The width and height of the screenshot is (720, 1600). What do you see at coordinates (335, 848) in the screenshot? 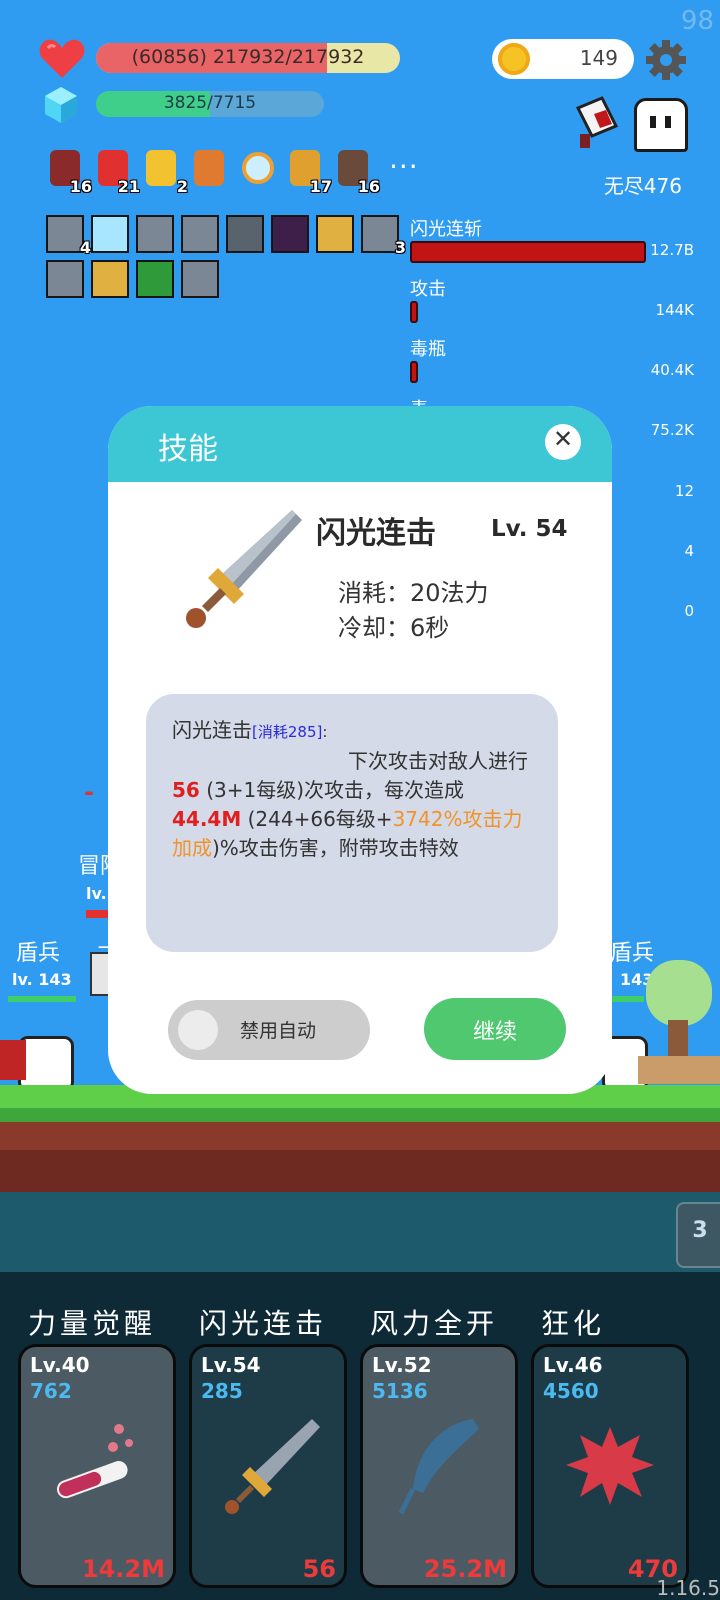
I see `desc-tail: )%攻击伤害，附带攻击特效` at bounding box center [335, 848].